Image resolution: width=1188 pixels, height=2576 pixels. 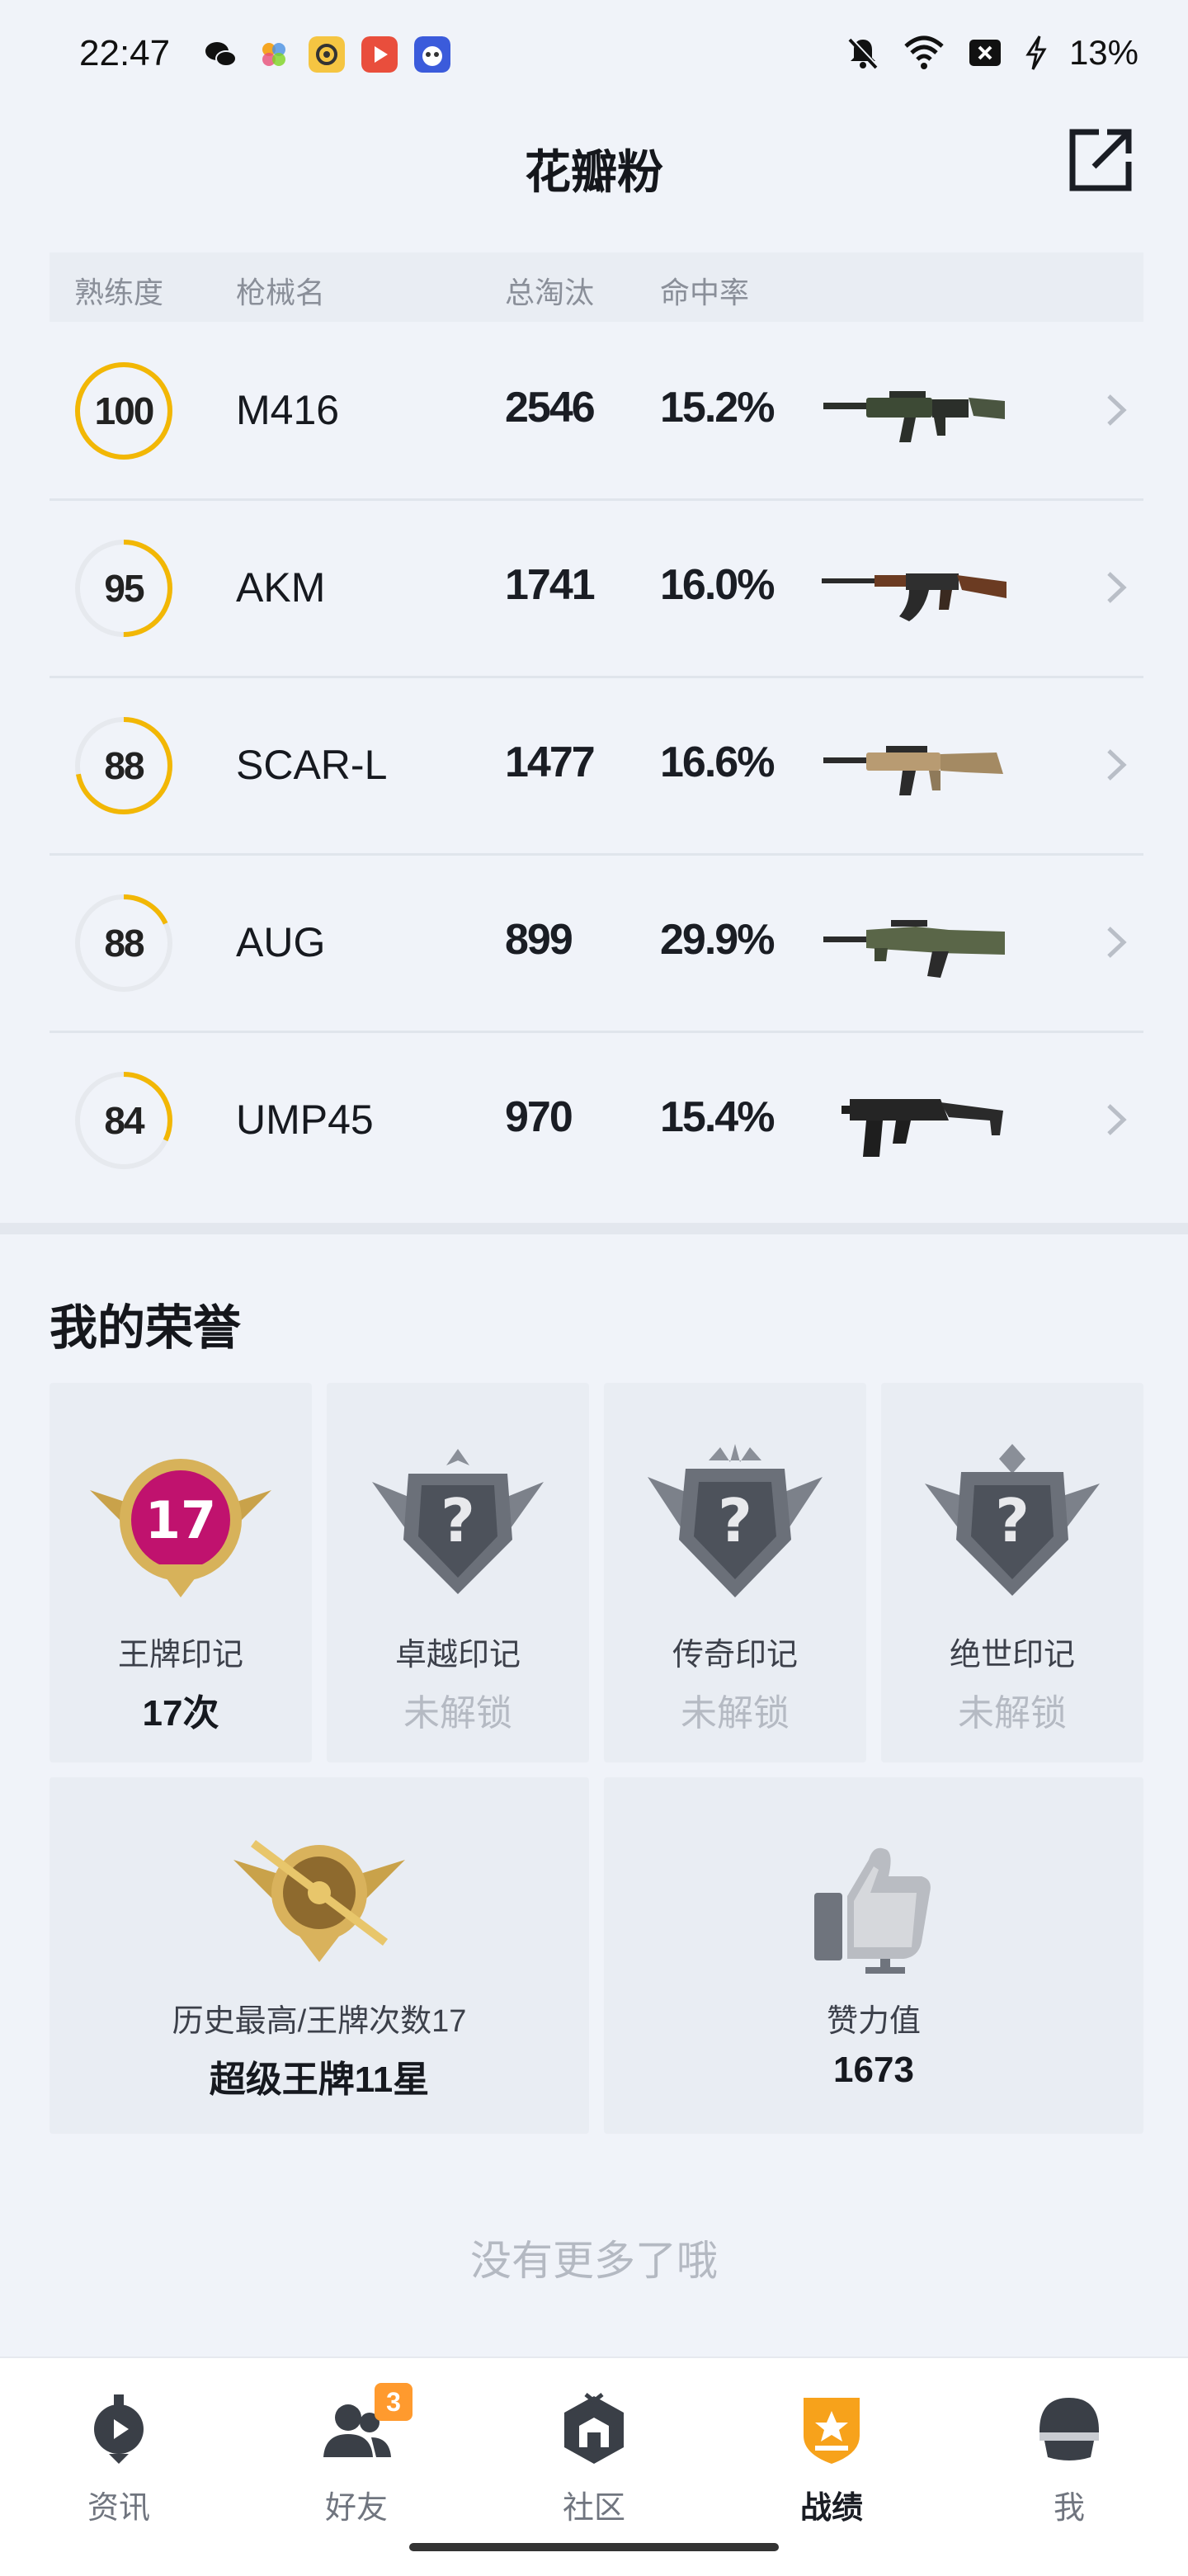 I want to click on weapon-row: 100 M416 2546 15.2%, so click(x=596, y=412).